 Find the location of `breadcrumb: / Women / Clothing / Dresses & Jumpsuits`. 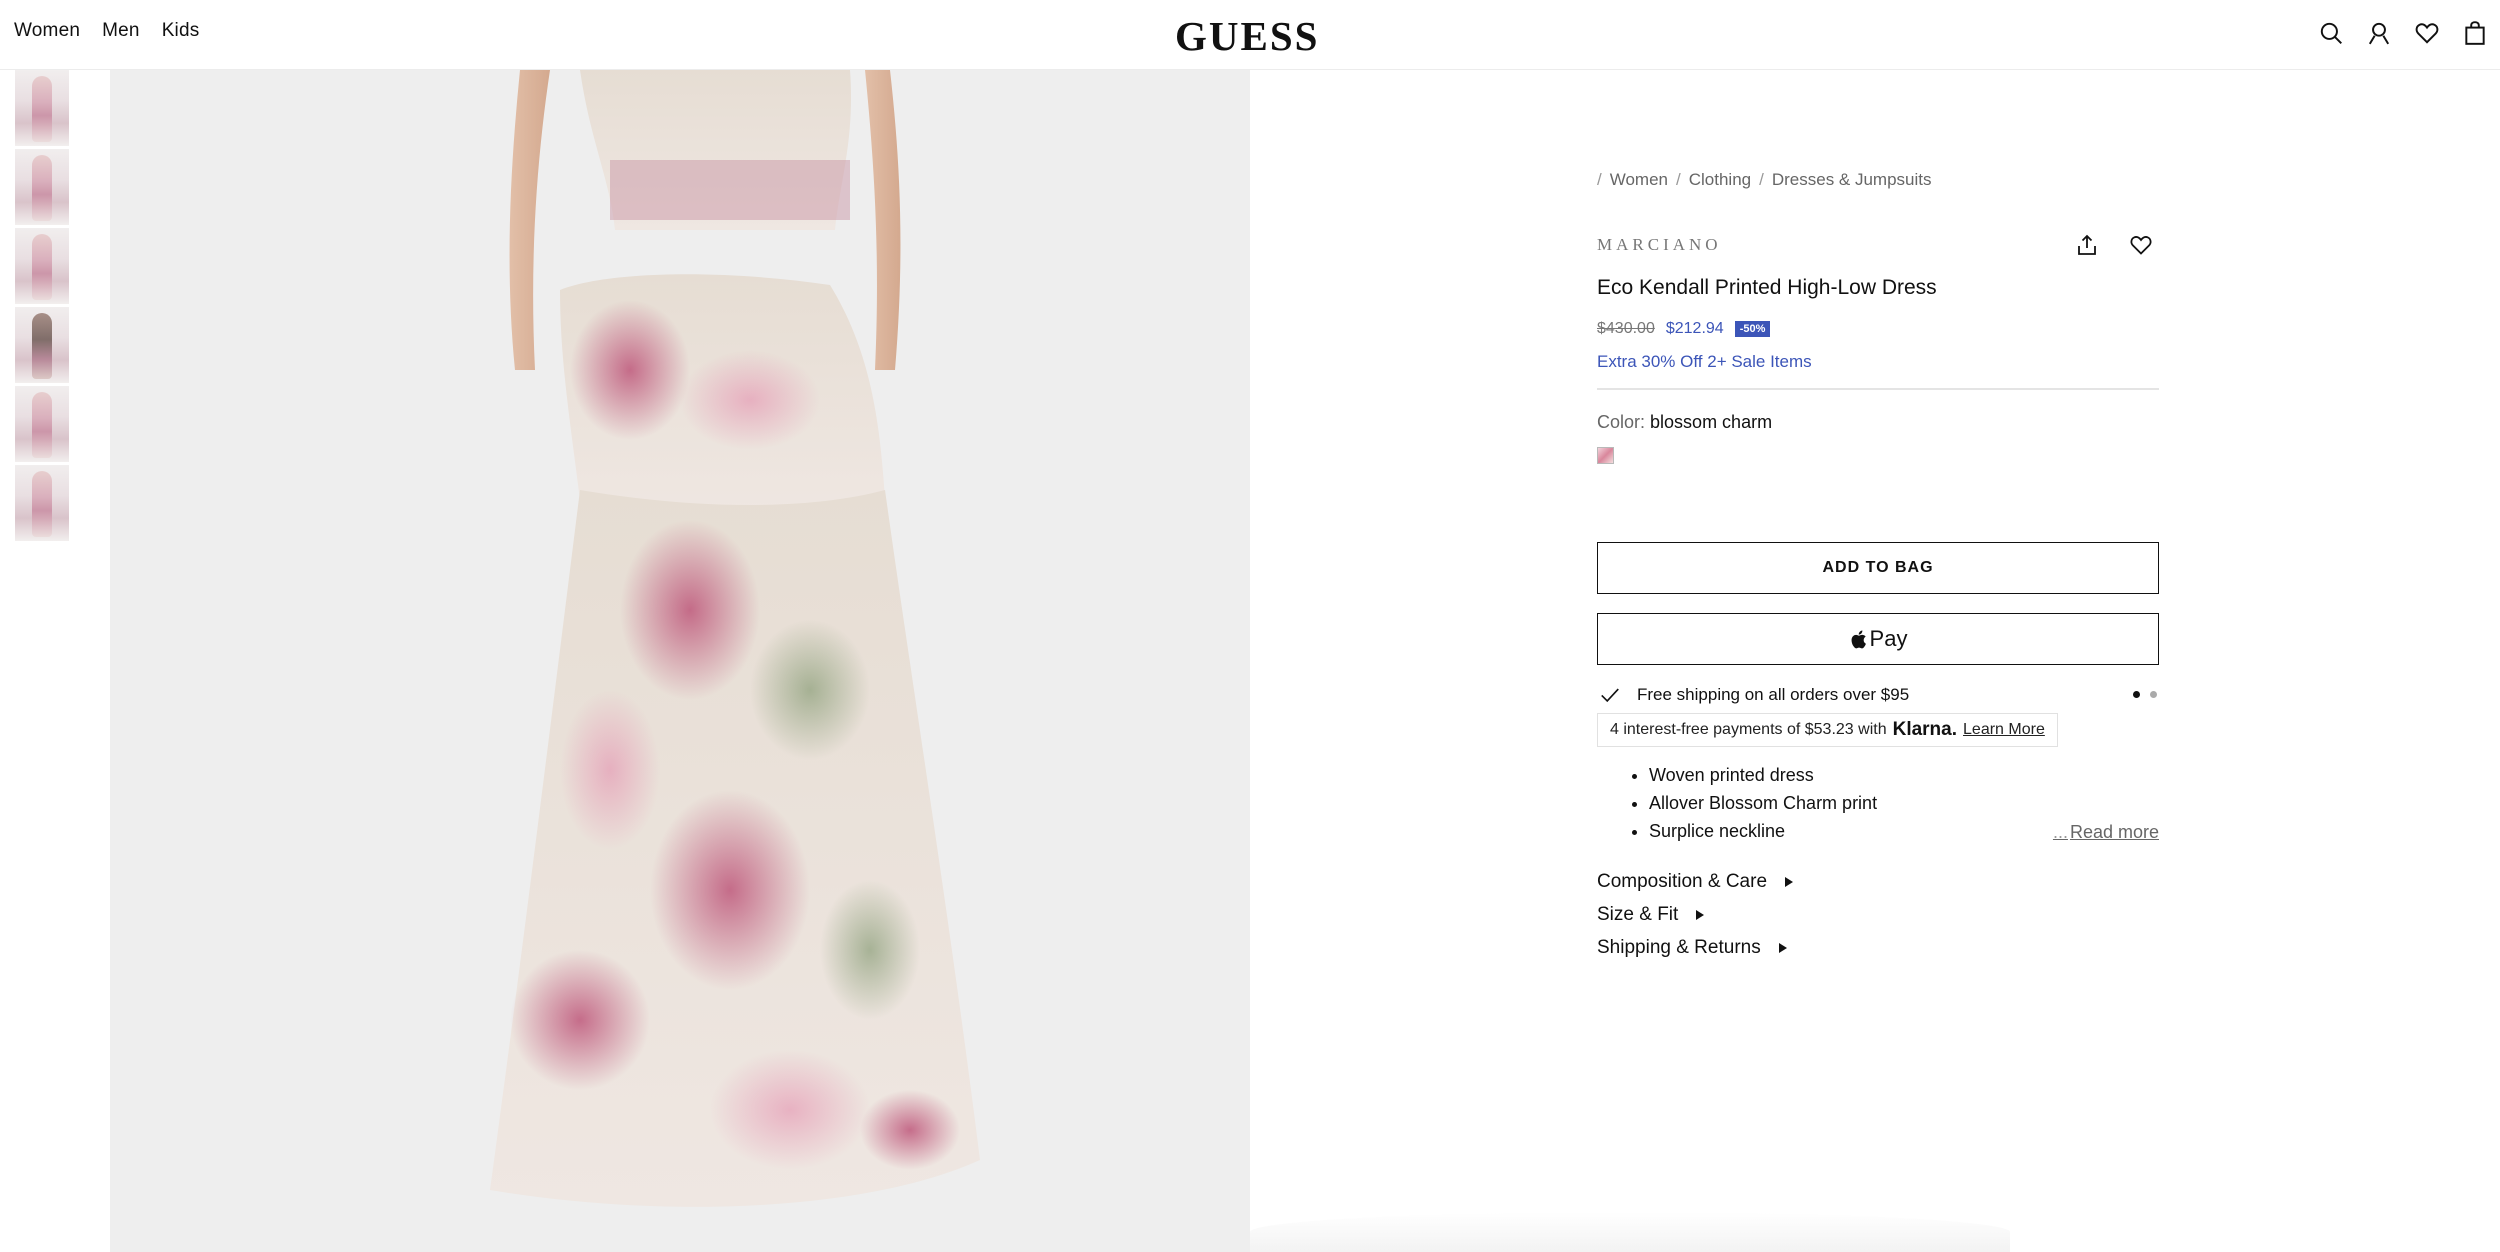

breadcrumb: / Women / Clothing / Dresses & Jumpsuits is located at coordinates (1878, 180).